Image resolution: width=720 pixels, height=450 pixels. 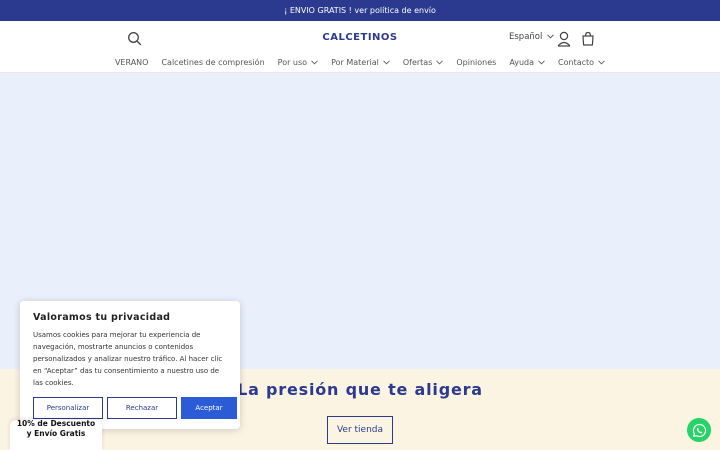 I want to click on search-icon, so click(x=135, y=39).